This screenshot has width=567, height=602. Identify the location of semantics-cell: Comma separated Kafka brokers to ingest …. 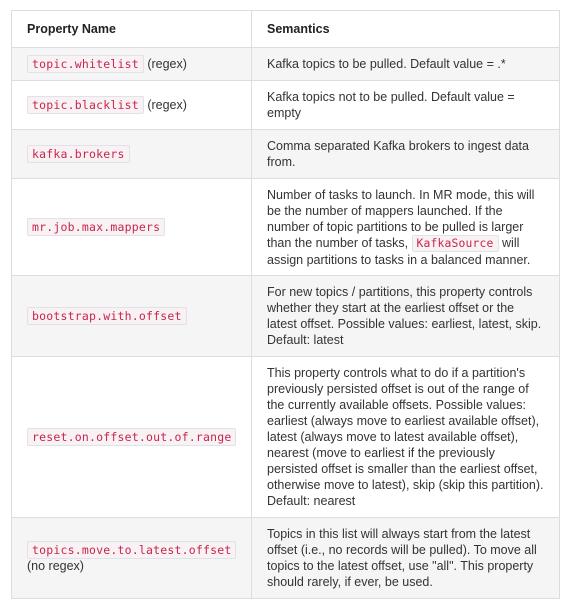
(405, 154).